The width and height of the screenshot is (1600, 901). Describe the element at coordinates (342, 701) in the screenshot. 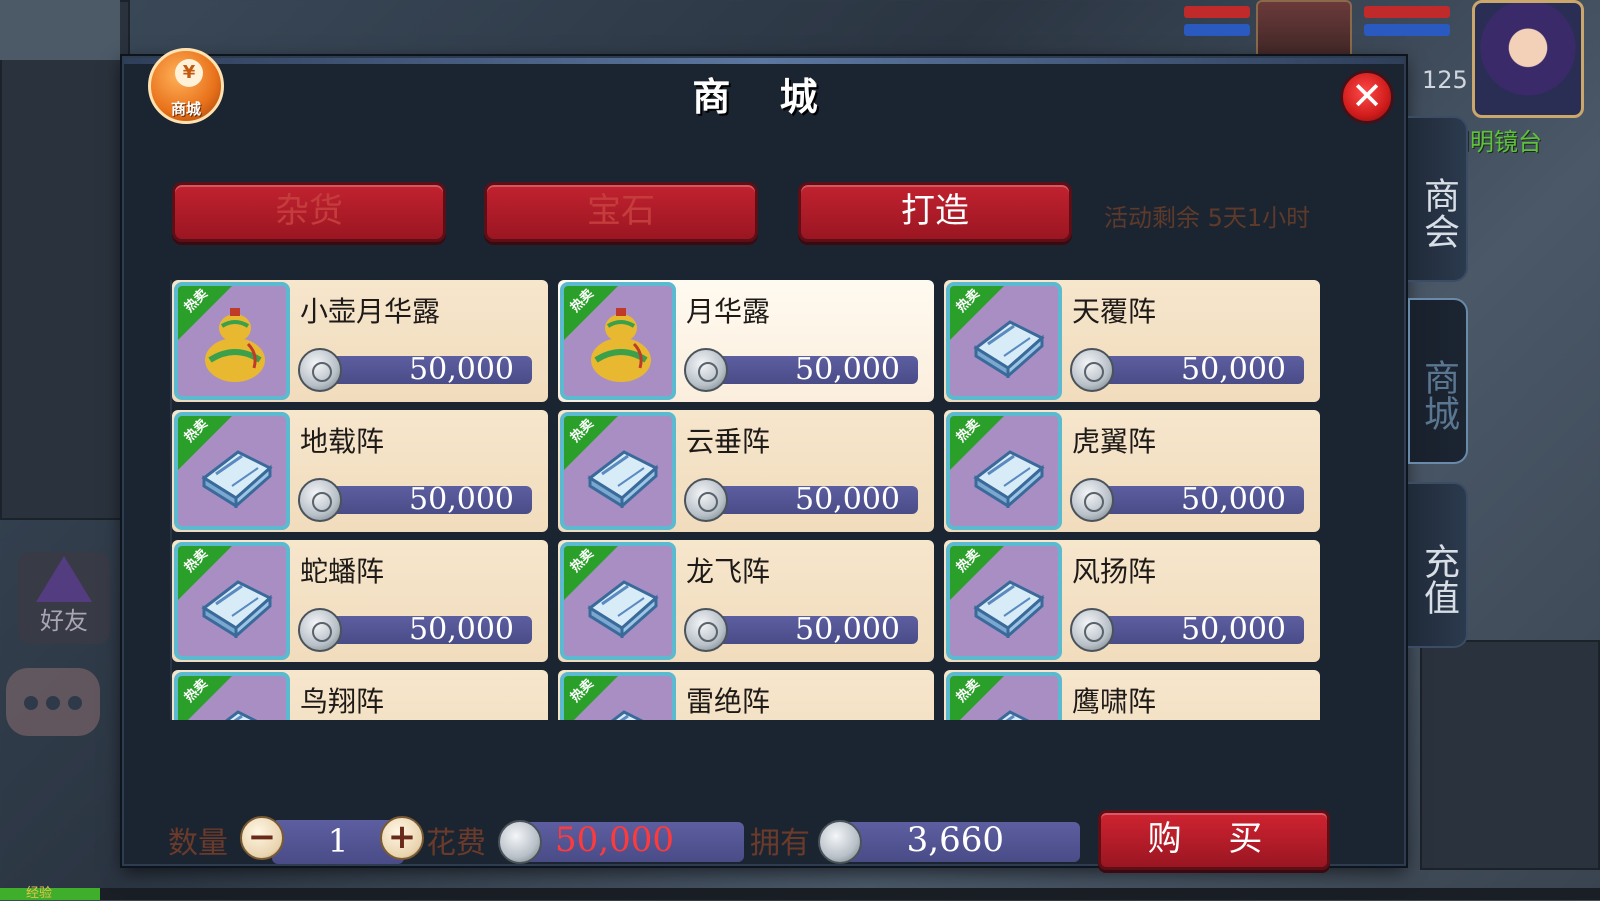

I see `item-name: 鸟翔阵` at that location.